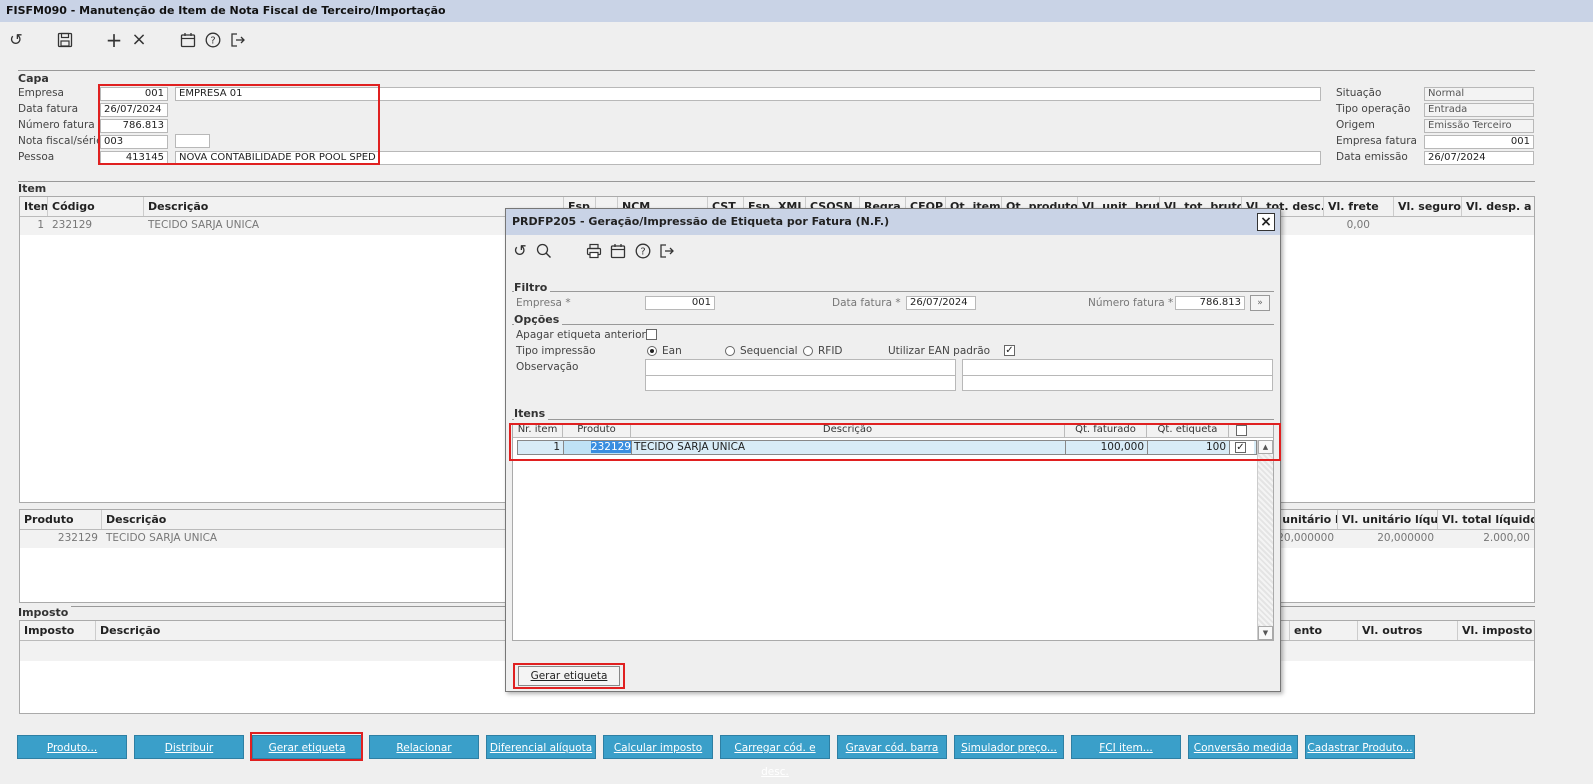 The image size is (1593, 784). I want to click on undo-icon: ↺, so click(16, 40).